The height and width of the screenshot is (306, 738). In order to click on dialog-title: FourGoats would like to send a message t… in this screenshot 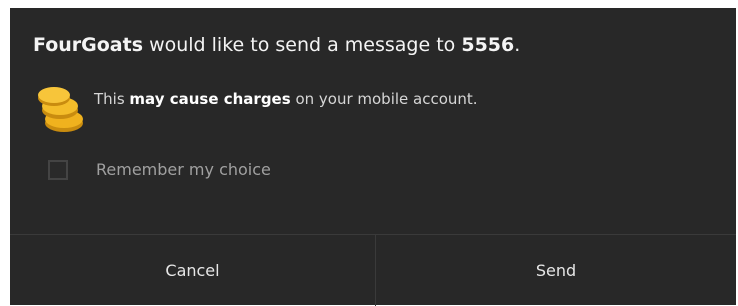, I will do `click(276, 45)`.